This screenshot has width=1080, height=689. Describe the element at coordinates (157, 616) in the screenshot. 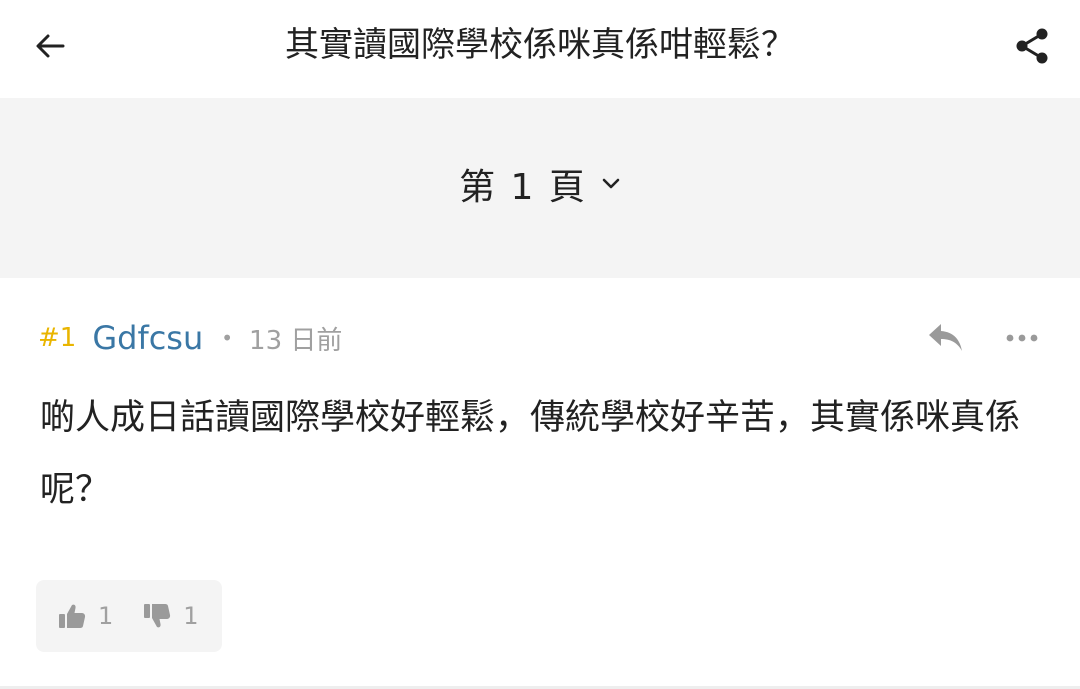

I see `thumbs-down-icon` at that location.